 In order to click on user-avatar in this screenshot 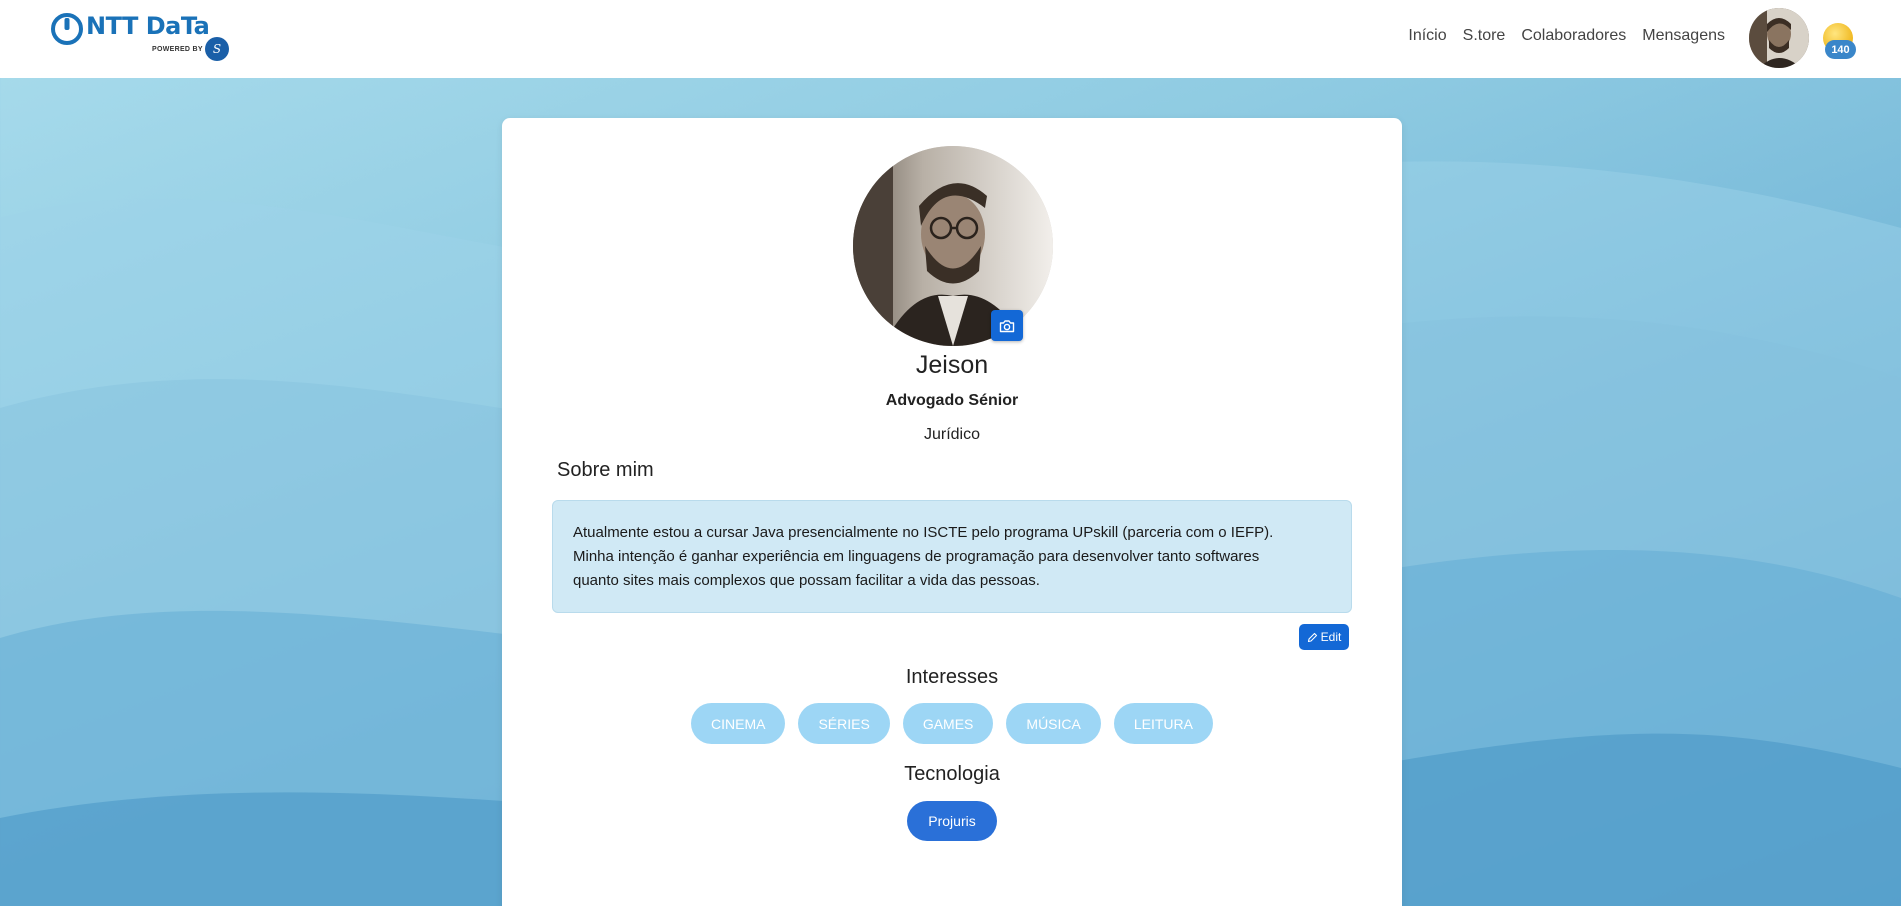, I will do `click(1779, 38)`.